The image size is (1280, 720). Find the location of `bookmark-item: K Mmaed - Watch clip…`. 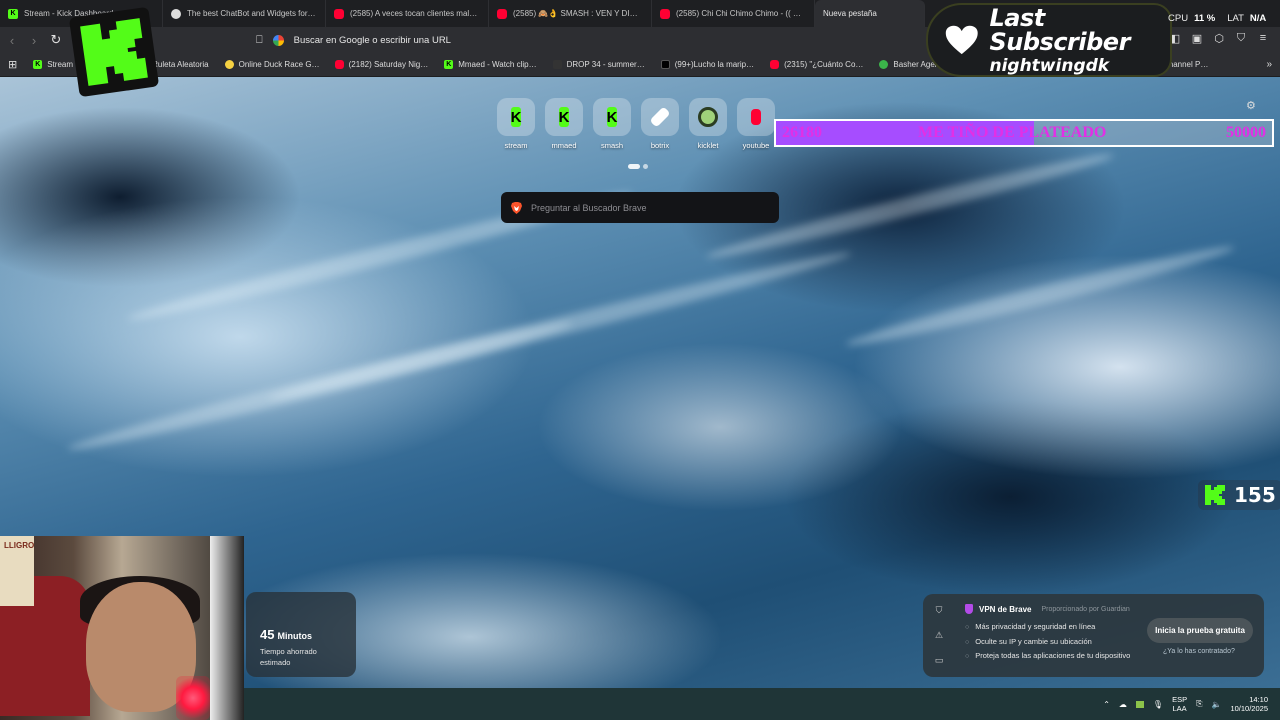

bookmark-item: K Mmaed - Watch clip… is located at coordinates (490, 64).